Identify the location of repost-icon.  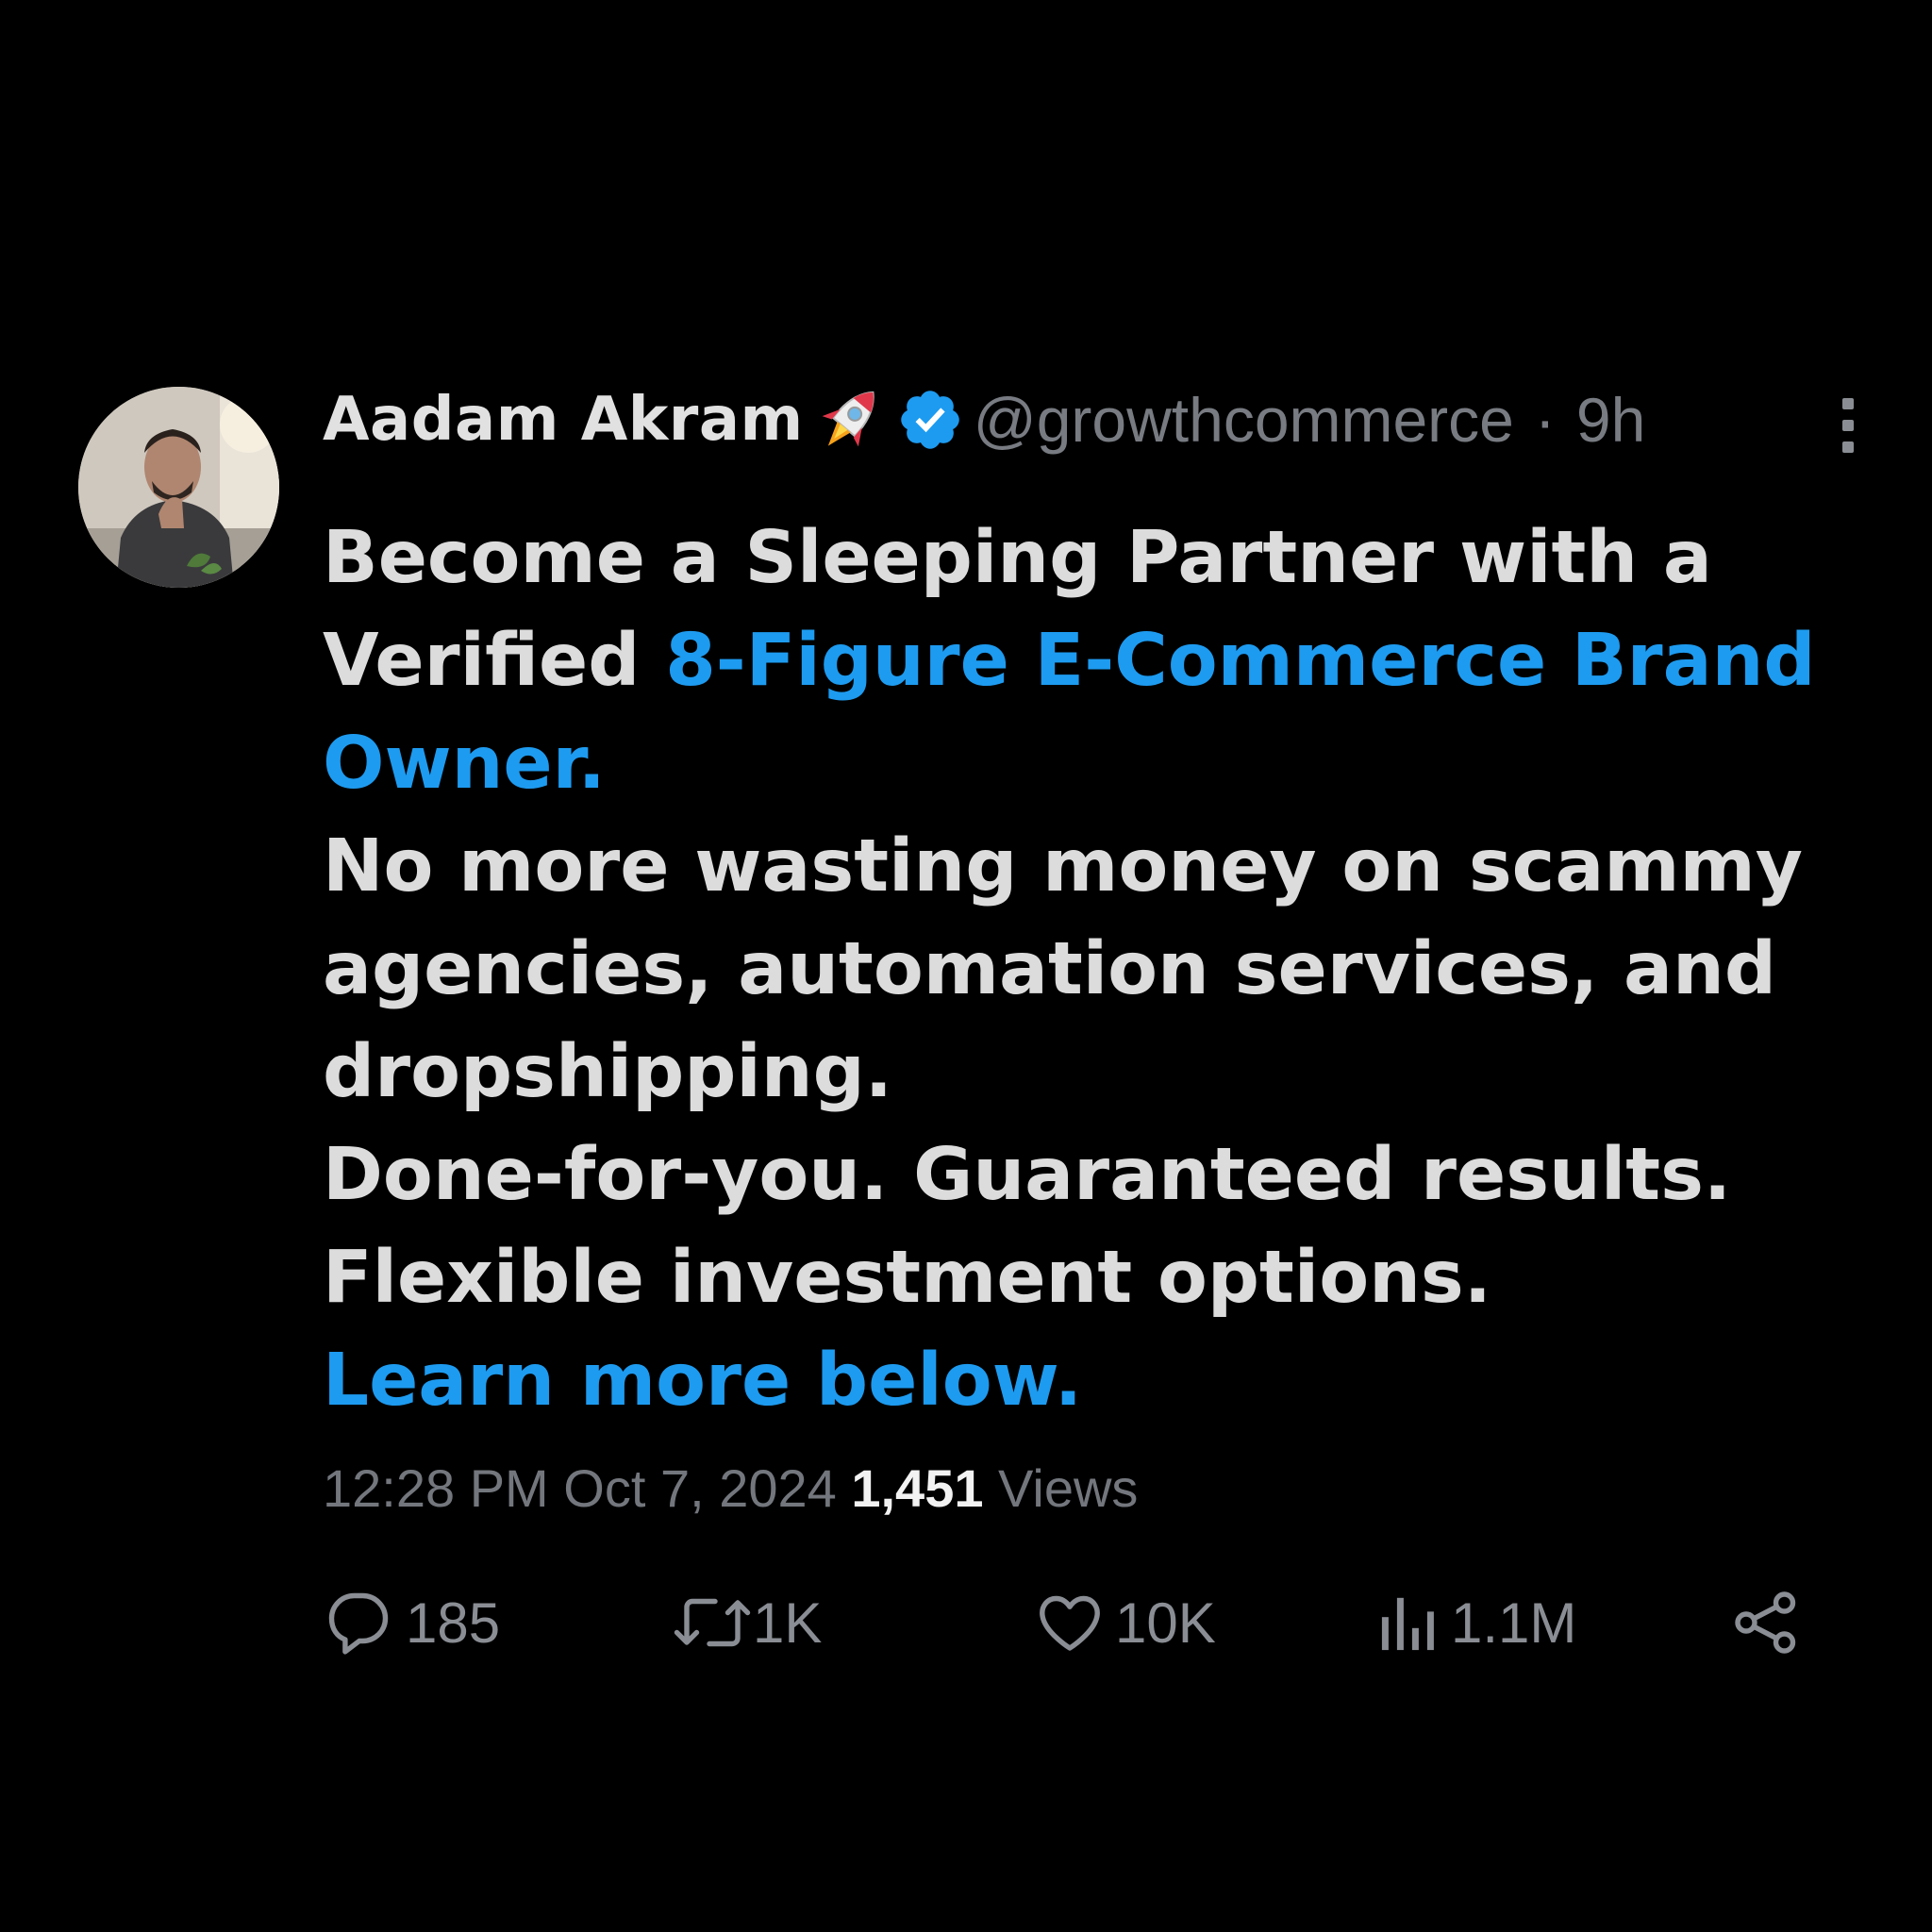
(713, 1623).